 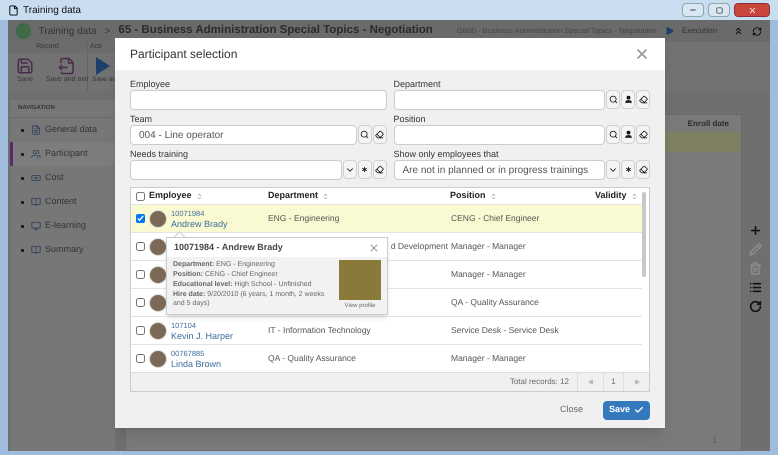 What do you see at coordinates (184, 54) in the screenshot?
I see `dialog-title: Participant selection` at bounding box center [184, 54].